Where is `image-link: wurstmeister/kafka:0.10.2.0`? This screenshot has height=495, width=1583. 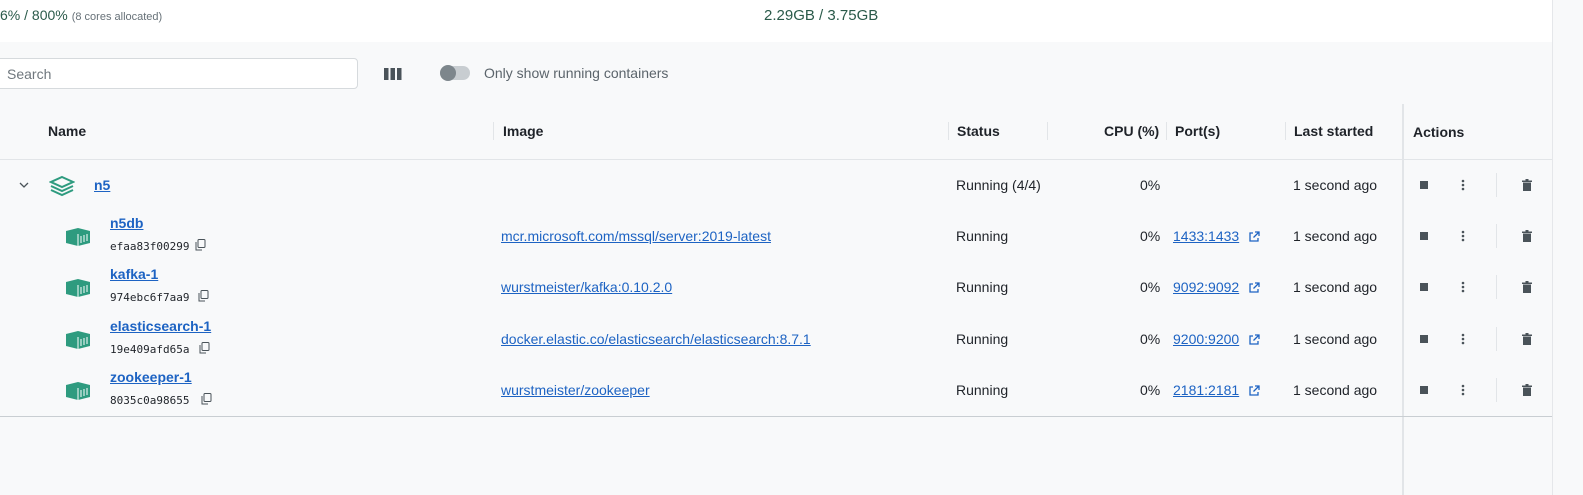
image-link: wurstmeister/kafka:0.10.2.0 is located at coordinates (586, 287).